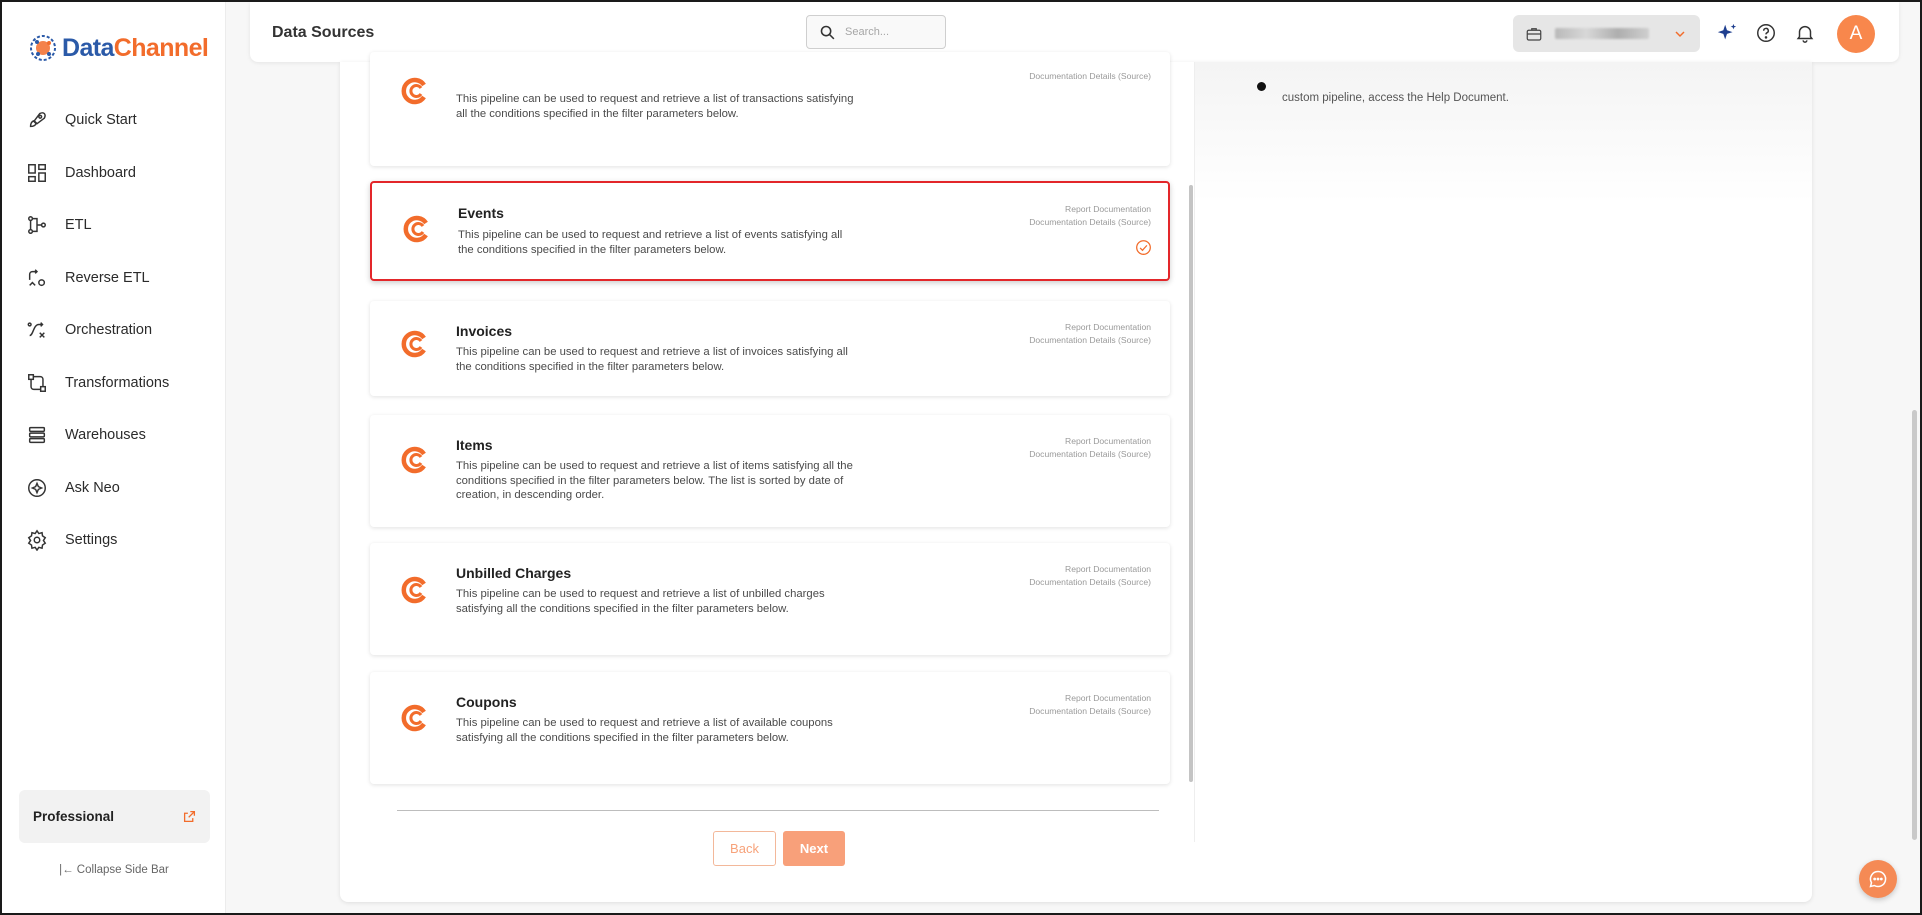 This screenshot has width=1922, height=915. I want to click on divider, so click(778, 810).